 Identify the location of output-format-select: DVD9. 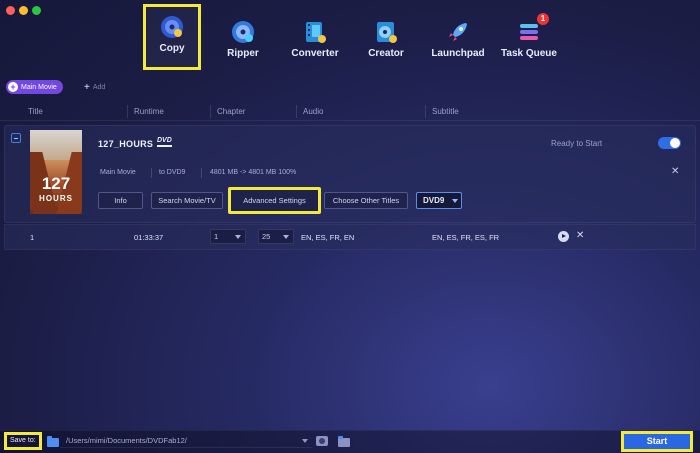
(439, 200).